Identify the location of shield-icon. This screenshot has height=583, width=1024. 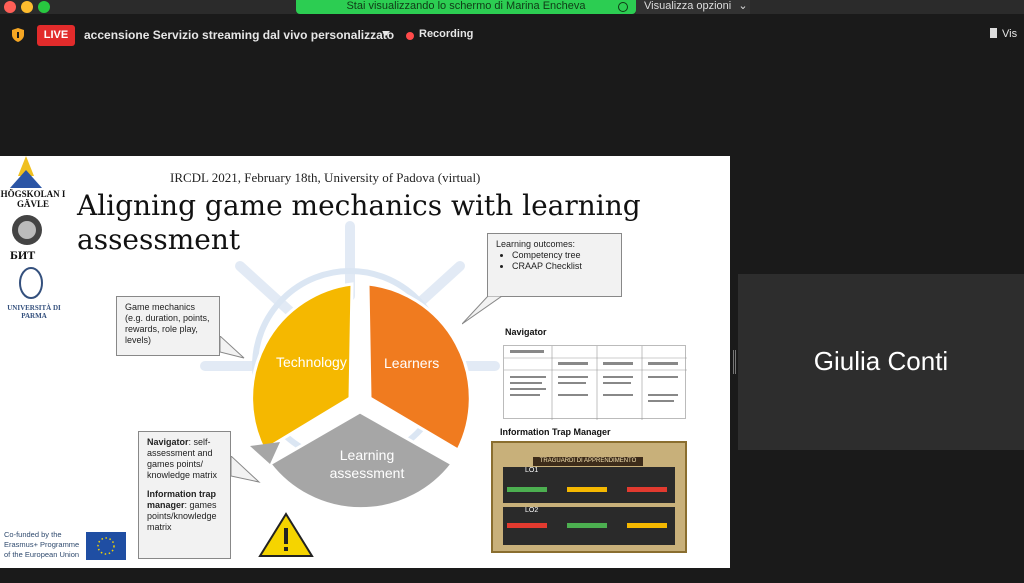
(18, 35).